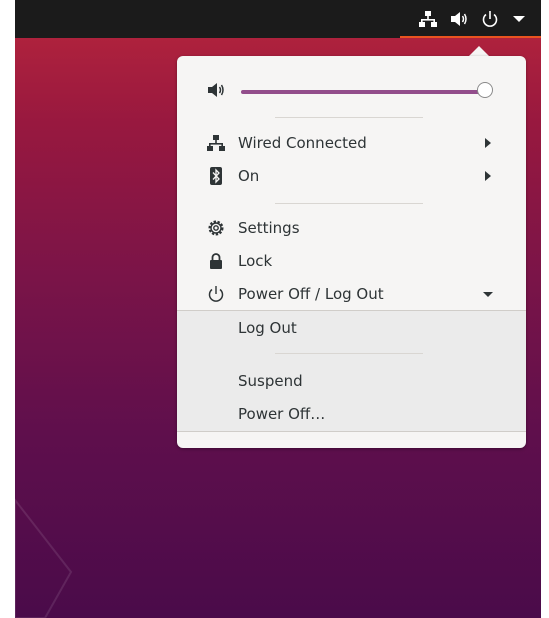 The height and width of the screenshot is (618, 549). Describe the element at coordinates (216, 176) in the screenshot. I see `bluetooth-icon` at that location.